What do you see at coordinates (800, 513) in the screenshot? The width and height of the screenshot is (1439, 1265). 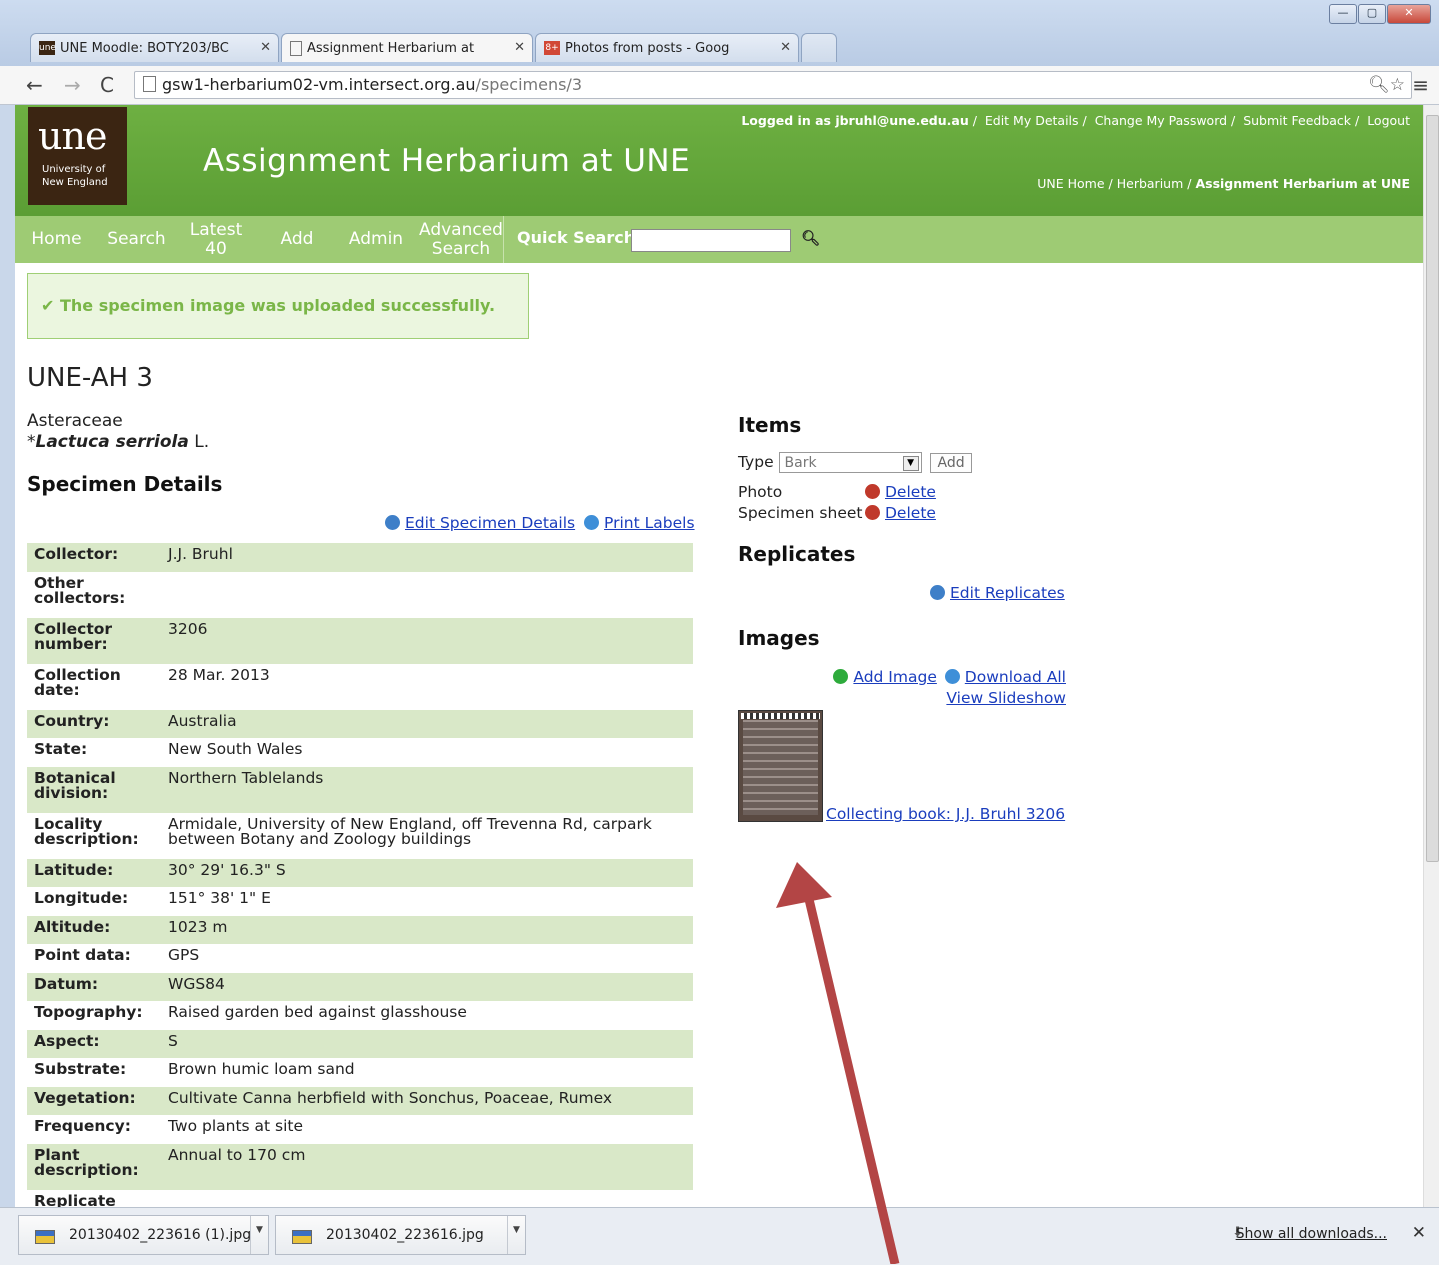 I see `item-specimen-sheet: Specimen sheet` at bounding box center [800, 513].